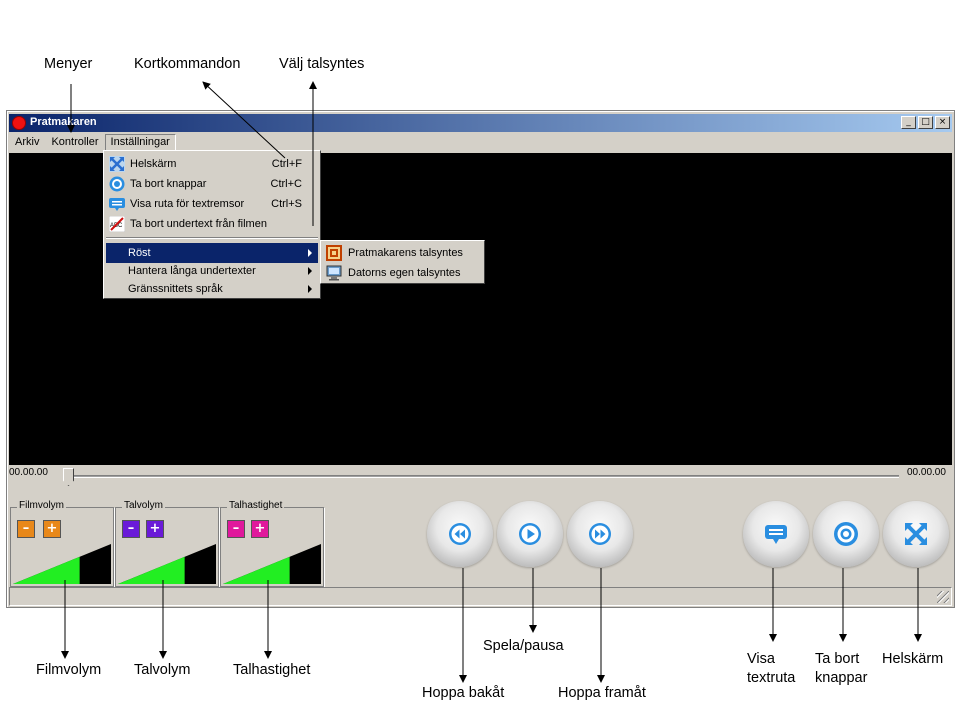  Describe the element at coordinates (260, 529) in the screenshot. I see `talhastighet-plus-button: +` at that location.